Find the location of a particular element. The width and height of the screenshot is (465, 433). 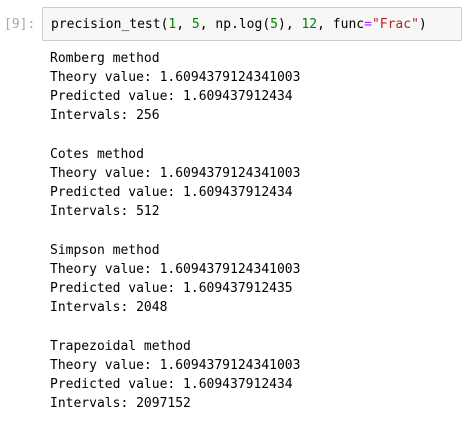

code-number: 12 is located at coordinates (309, 24).